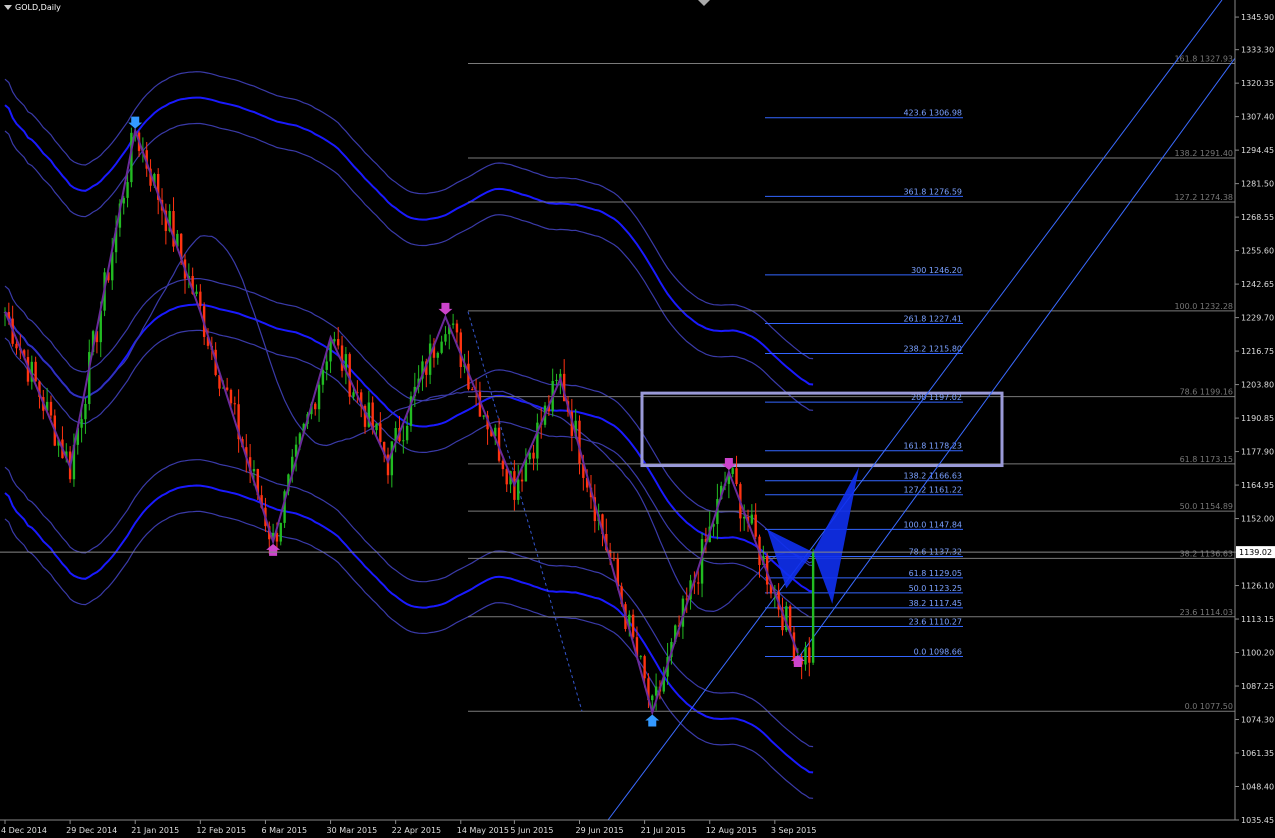  What do you see at coordinates (1257, 519) in the screenshot?
I see `price-tick-label: 1152.00` at bounding box center [1257, 519].